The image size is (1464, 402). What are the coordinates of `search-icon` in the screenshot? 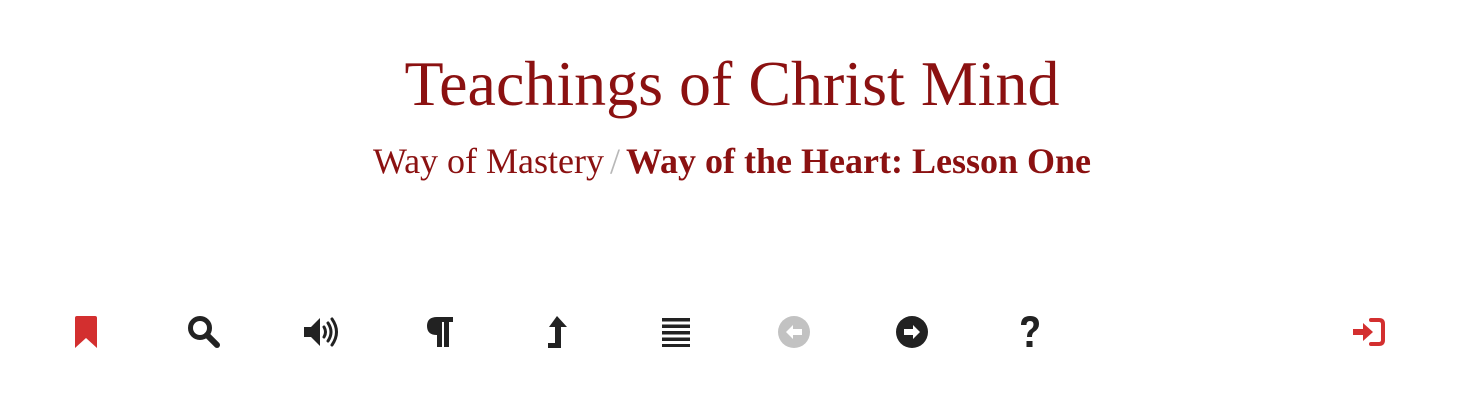 It's located at (204, 332).